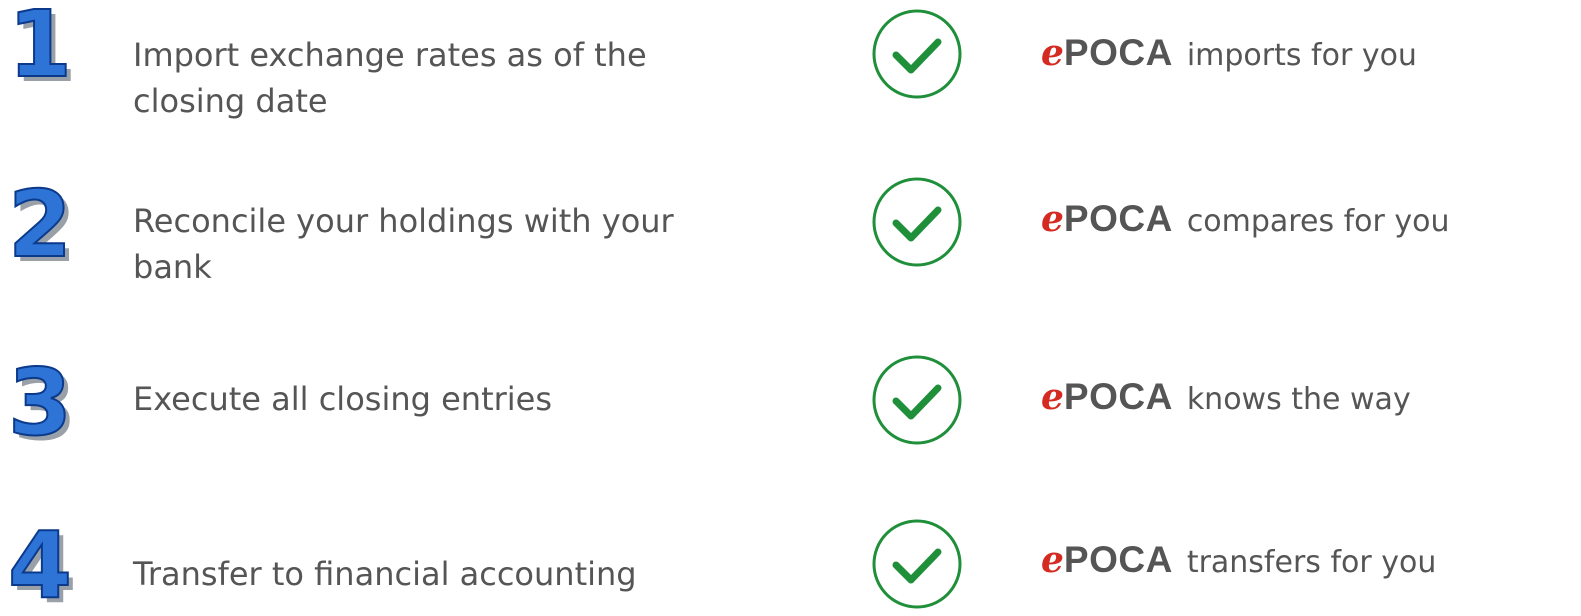 The height and width of the screenshot is (616, 1581). I want to click on step-number-digit: 1, so click(40, 49).